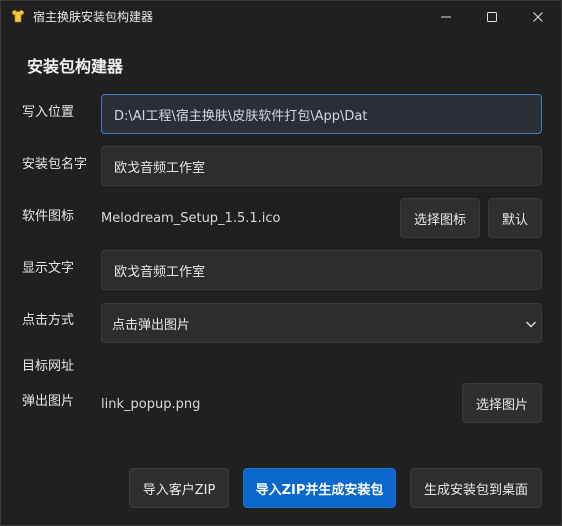 The width and height of the screenshot is (562, 526). I want to click on minimize-icon, so click(446, 16).